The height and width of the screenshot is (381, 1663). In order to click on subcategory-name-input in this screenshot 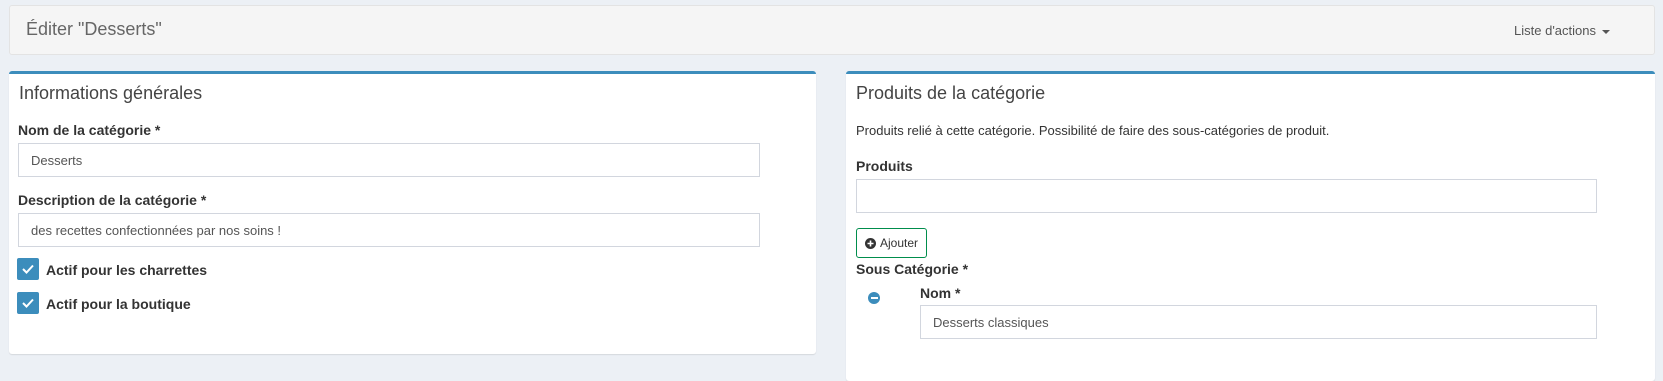, I will do `click(1258, 322)`.